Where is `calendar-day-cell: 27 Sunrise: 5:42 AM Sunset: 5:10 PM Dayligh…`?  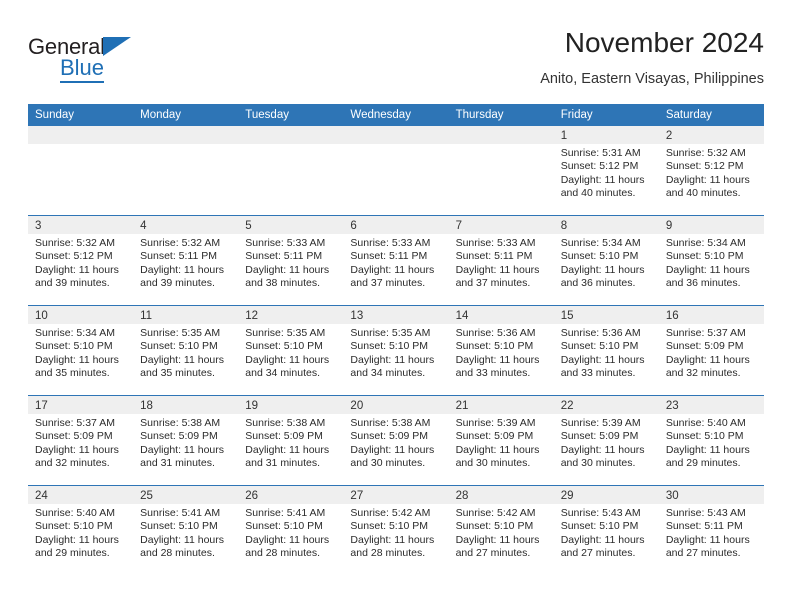
calendar-day-cell: 27 Sunrise: 5:42 AM Sunset: 5:10 PM Dayligh… is located at coordinates (396, 530).